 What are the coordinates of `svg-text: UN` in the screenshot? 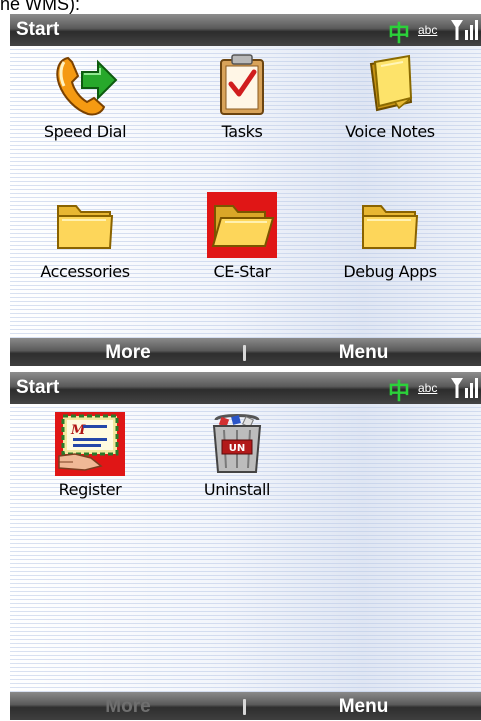 It's located at (237, 448).